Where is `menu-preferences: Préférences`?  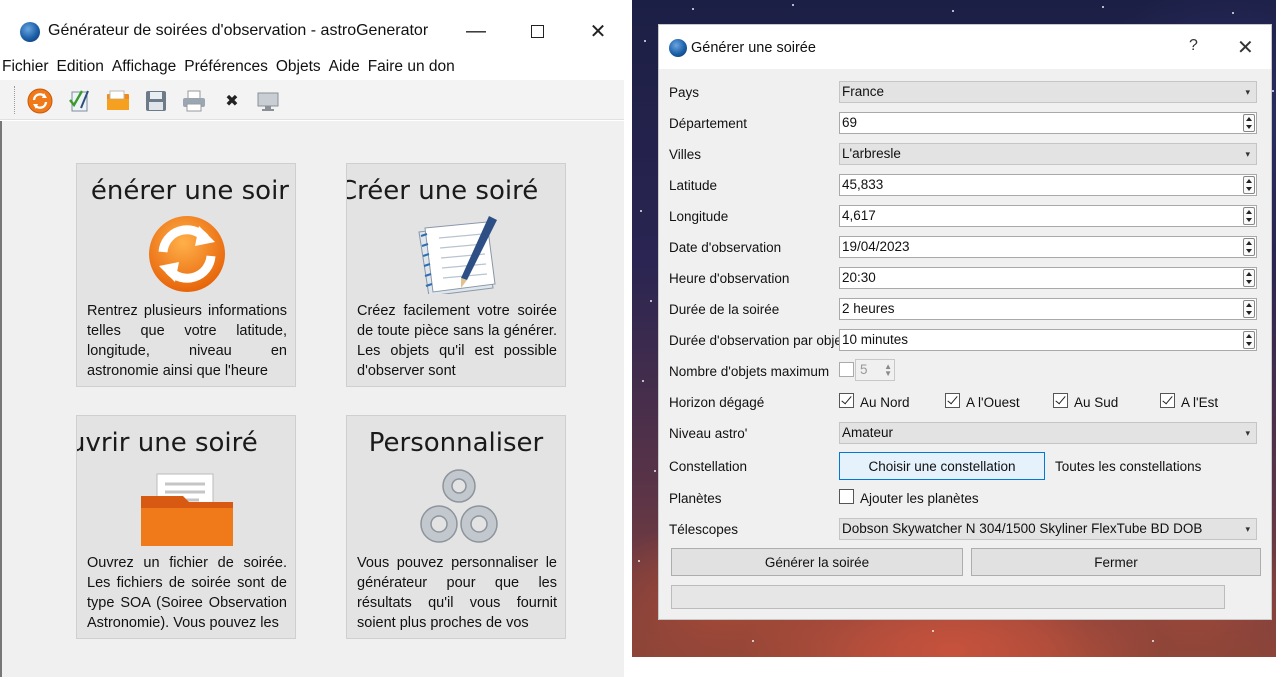
menu-preferences: Préférences is located at coordinates (226, 67).